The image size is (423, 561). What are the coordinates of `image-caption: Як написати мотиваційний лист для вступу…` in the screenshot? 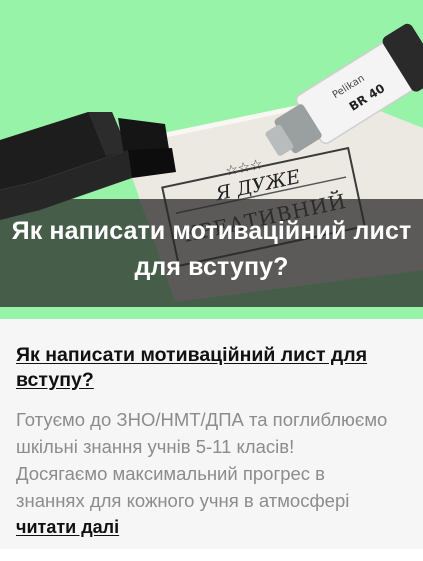 It's located at (211, 249).